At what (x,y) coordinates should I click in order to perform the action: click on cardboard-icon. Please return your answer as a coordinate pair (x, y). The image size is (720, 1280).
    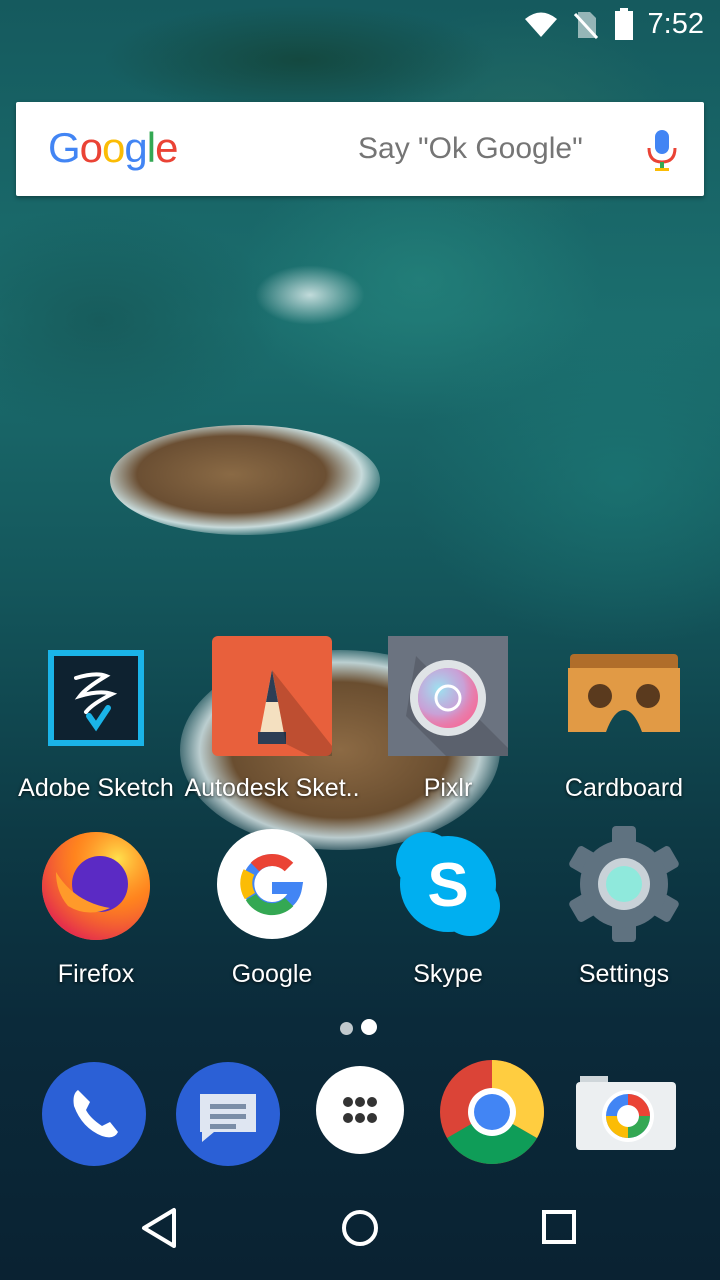
    Looking at the image, I should click on (624, 698).